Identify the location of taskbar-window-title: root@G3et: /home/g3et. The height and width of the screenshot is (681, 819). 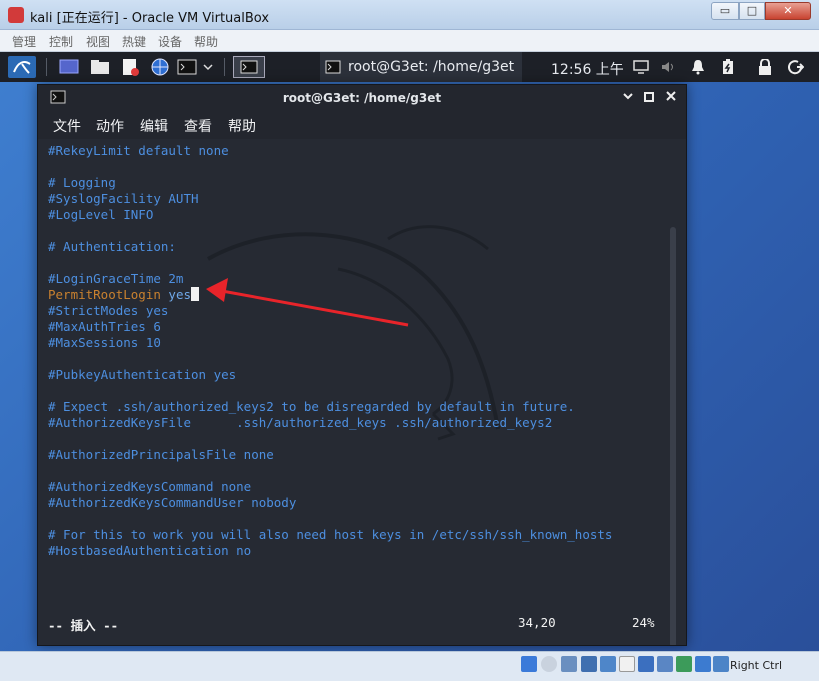
(431, 67).